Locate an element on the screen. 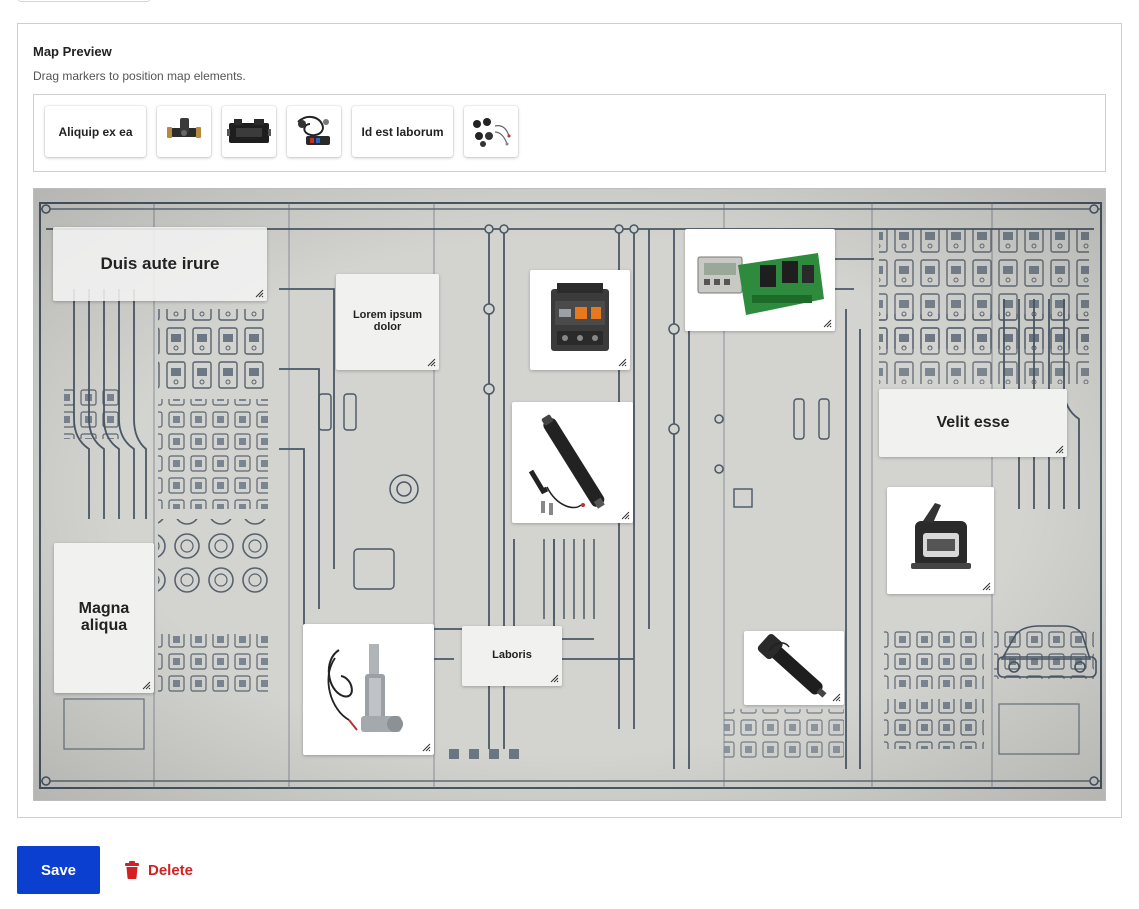 This screenshot has width=1139, height=909. delete-label: Delete is located at coordinates (171, 870).